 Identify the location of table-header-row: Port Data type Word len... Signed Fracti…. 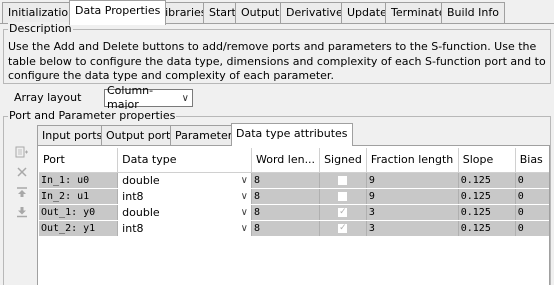
(294, 160).